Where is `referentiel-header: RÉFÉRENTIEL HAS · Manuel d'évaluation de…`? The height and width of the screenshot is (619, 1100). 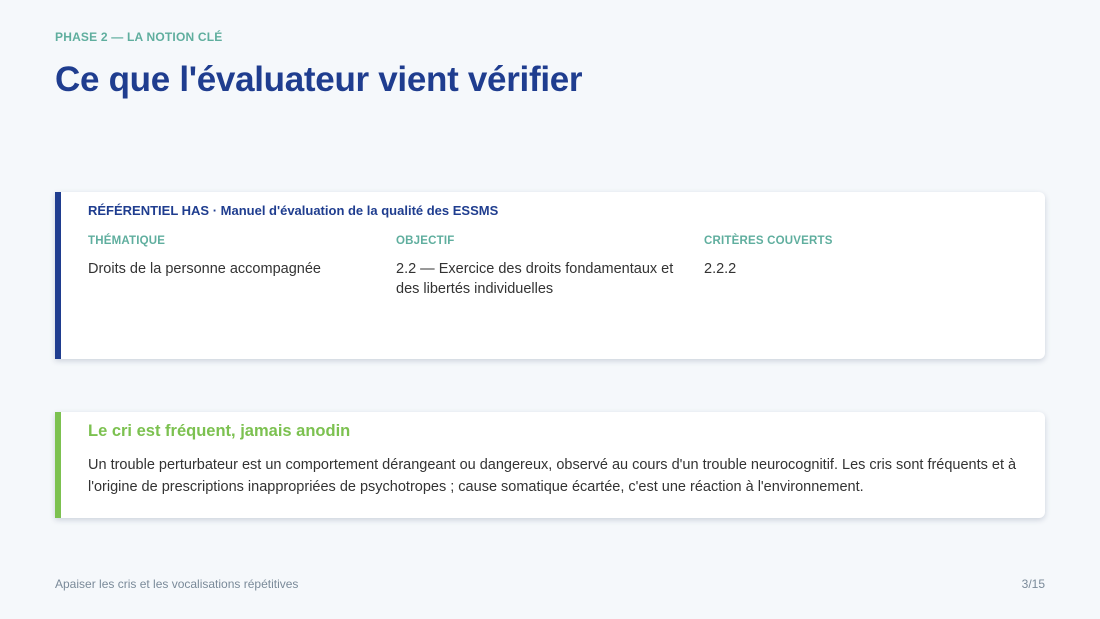
referentiel-header: RÉFÉRENTIEL HAS · Manuel d'évaluation de… is located at coordinates (293, 210).